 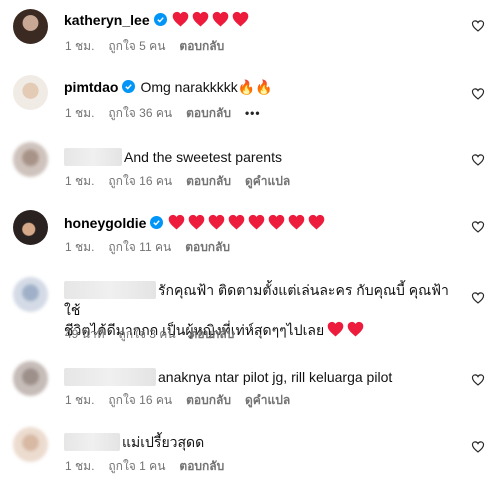 What do you see at coordinates (91, 87) in the screenshot?
I see `username: pimtdao` at bounding box center [91, 87].